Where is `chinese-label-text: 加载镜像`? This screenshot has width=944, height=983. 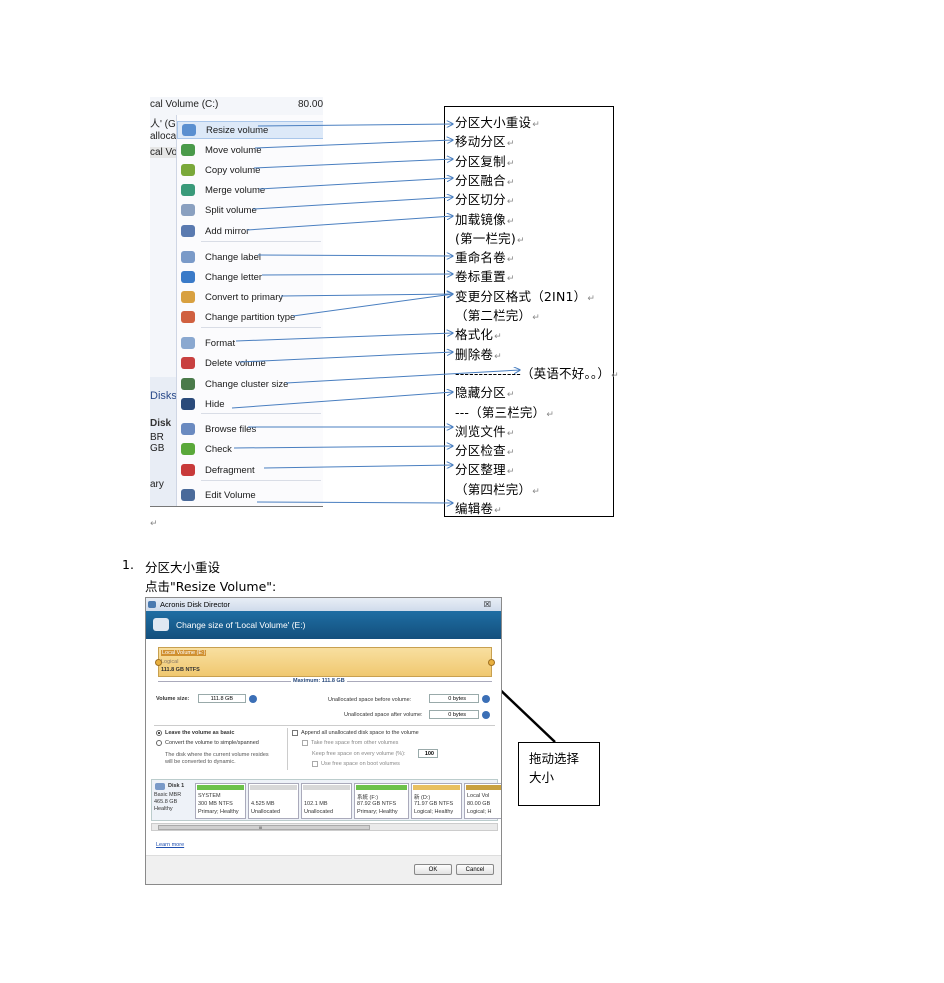 chinese-label-text: 加载镜像 is located at coordinates (480, 219).